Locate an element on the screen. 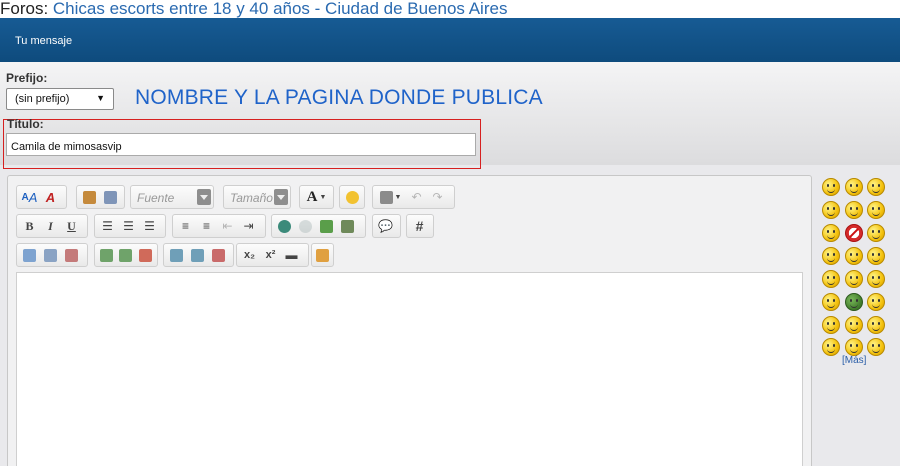  list-indent-group: ≡ ≡ ⇤ ⇥ is located at coordinates (219, 226).